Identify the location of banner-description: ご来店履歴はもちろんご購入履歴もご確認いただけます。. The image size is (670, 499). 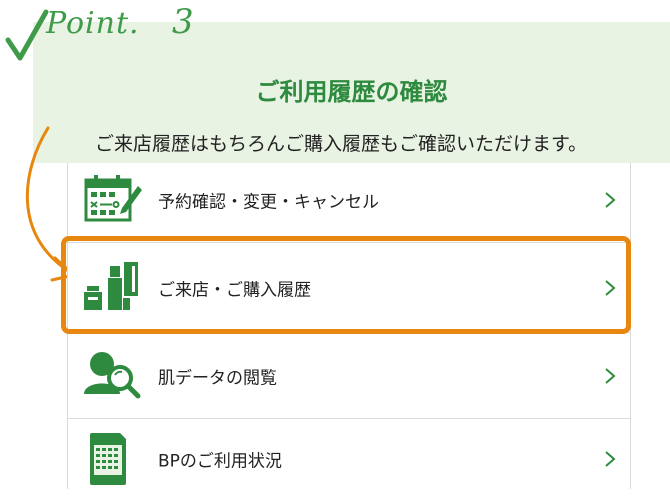
(341, 144).